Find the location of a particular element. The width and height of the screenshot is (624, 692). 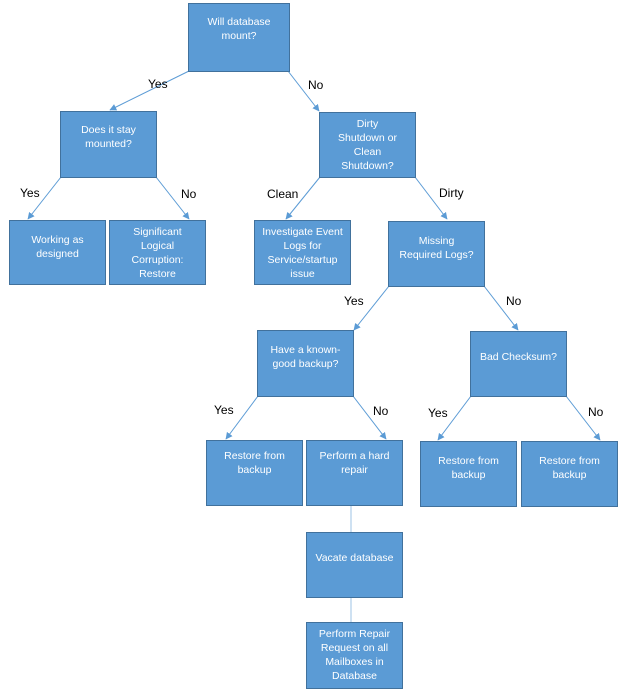

node-significant-logical-corruption: Significant Logical Corruption: Restore is located at coordinates (157, 252).